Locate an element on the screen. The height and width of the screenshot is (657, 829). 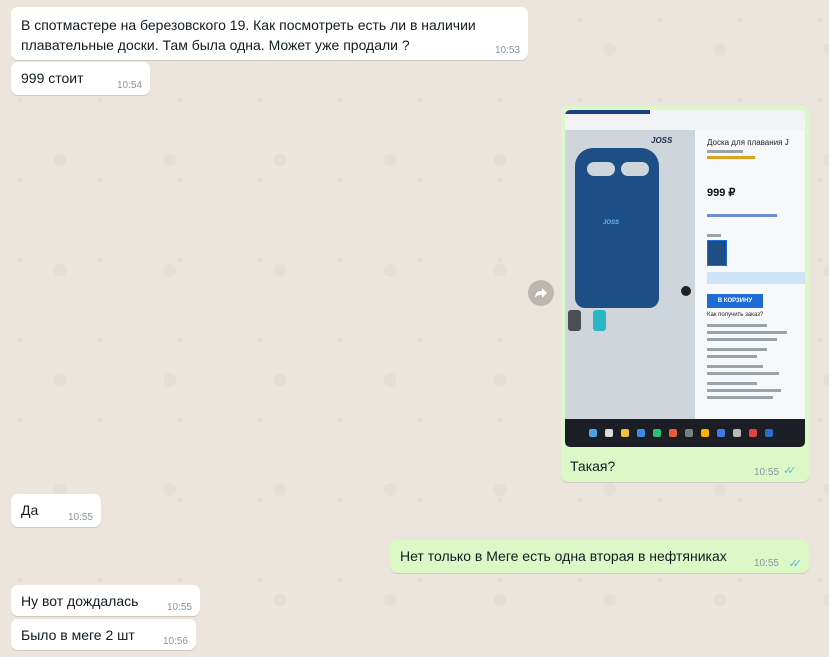
kickboard-image: JOSS is located at coordinates (617, 228).